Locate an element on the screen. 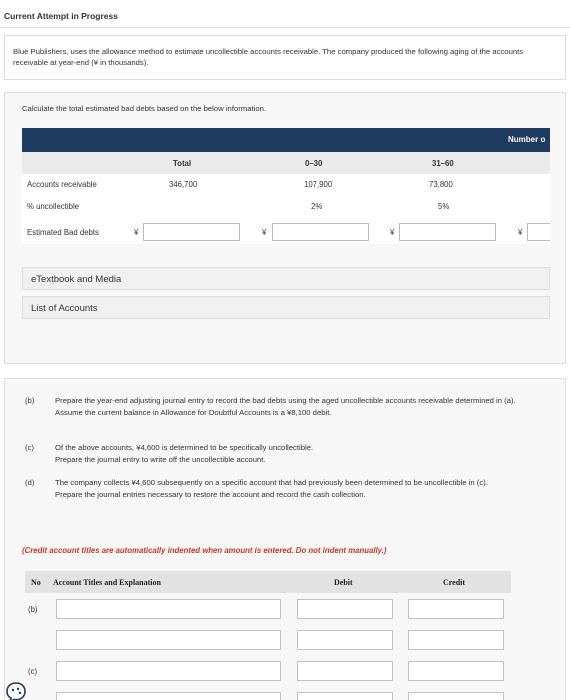 The width and height of the screenshot is (570, 700). part-d-letter: (d) is located at coordinates (30, 482).